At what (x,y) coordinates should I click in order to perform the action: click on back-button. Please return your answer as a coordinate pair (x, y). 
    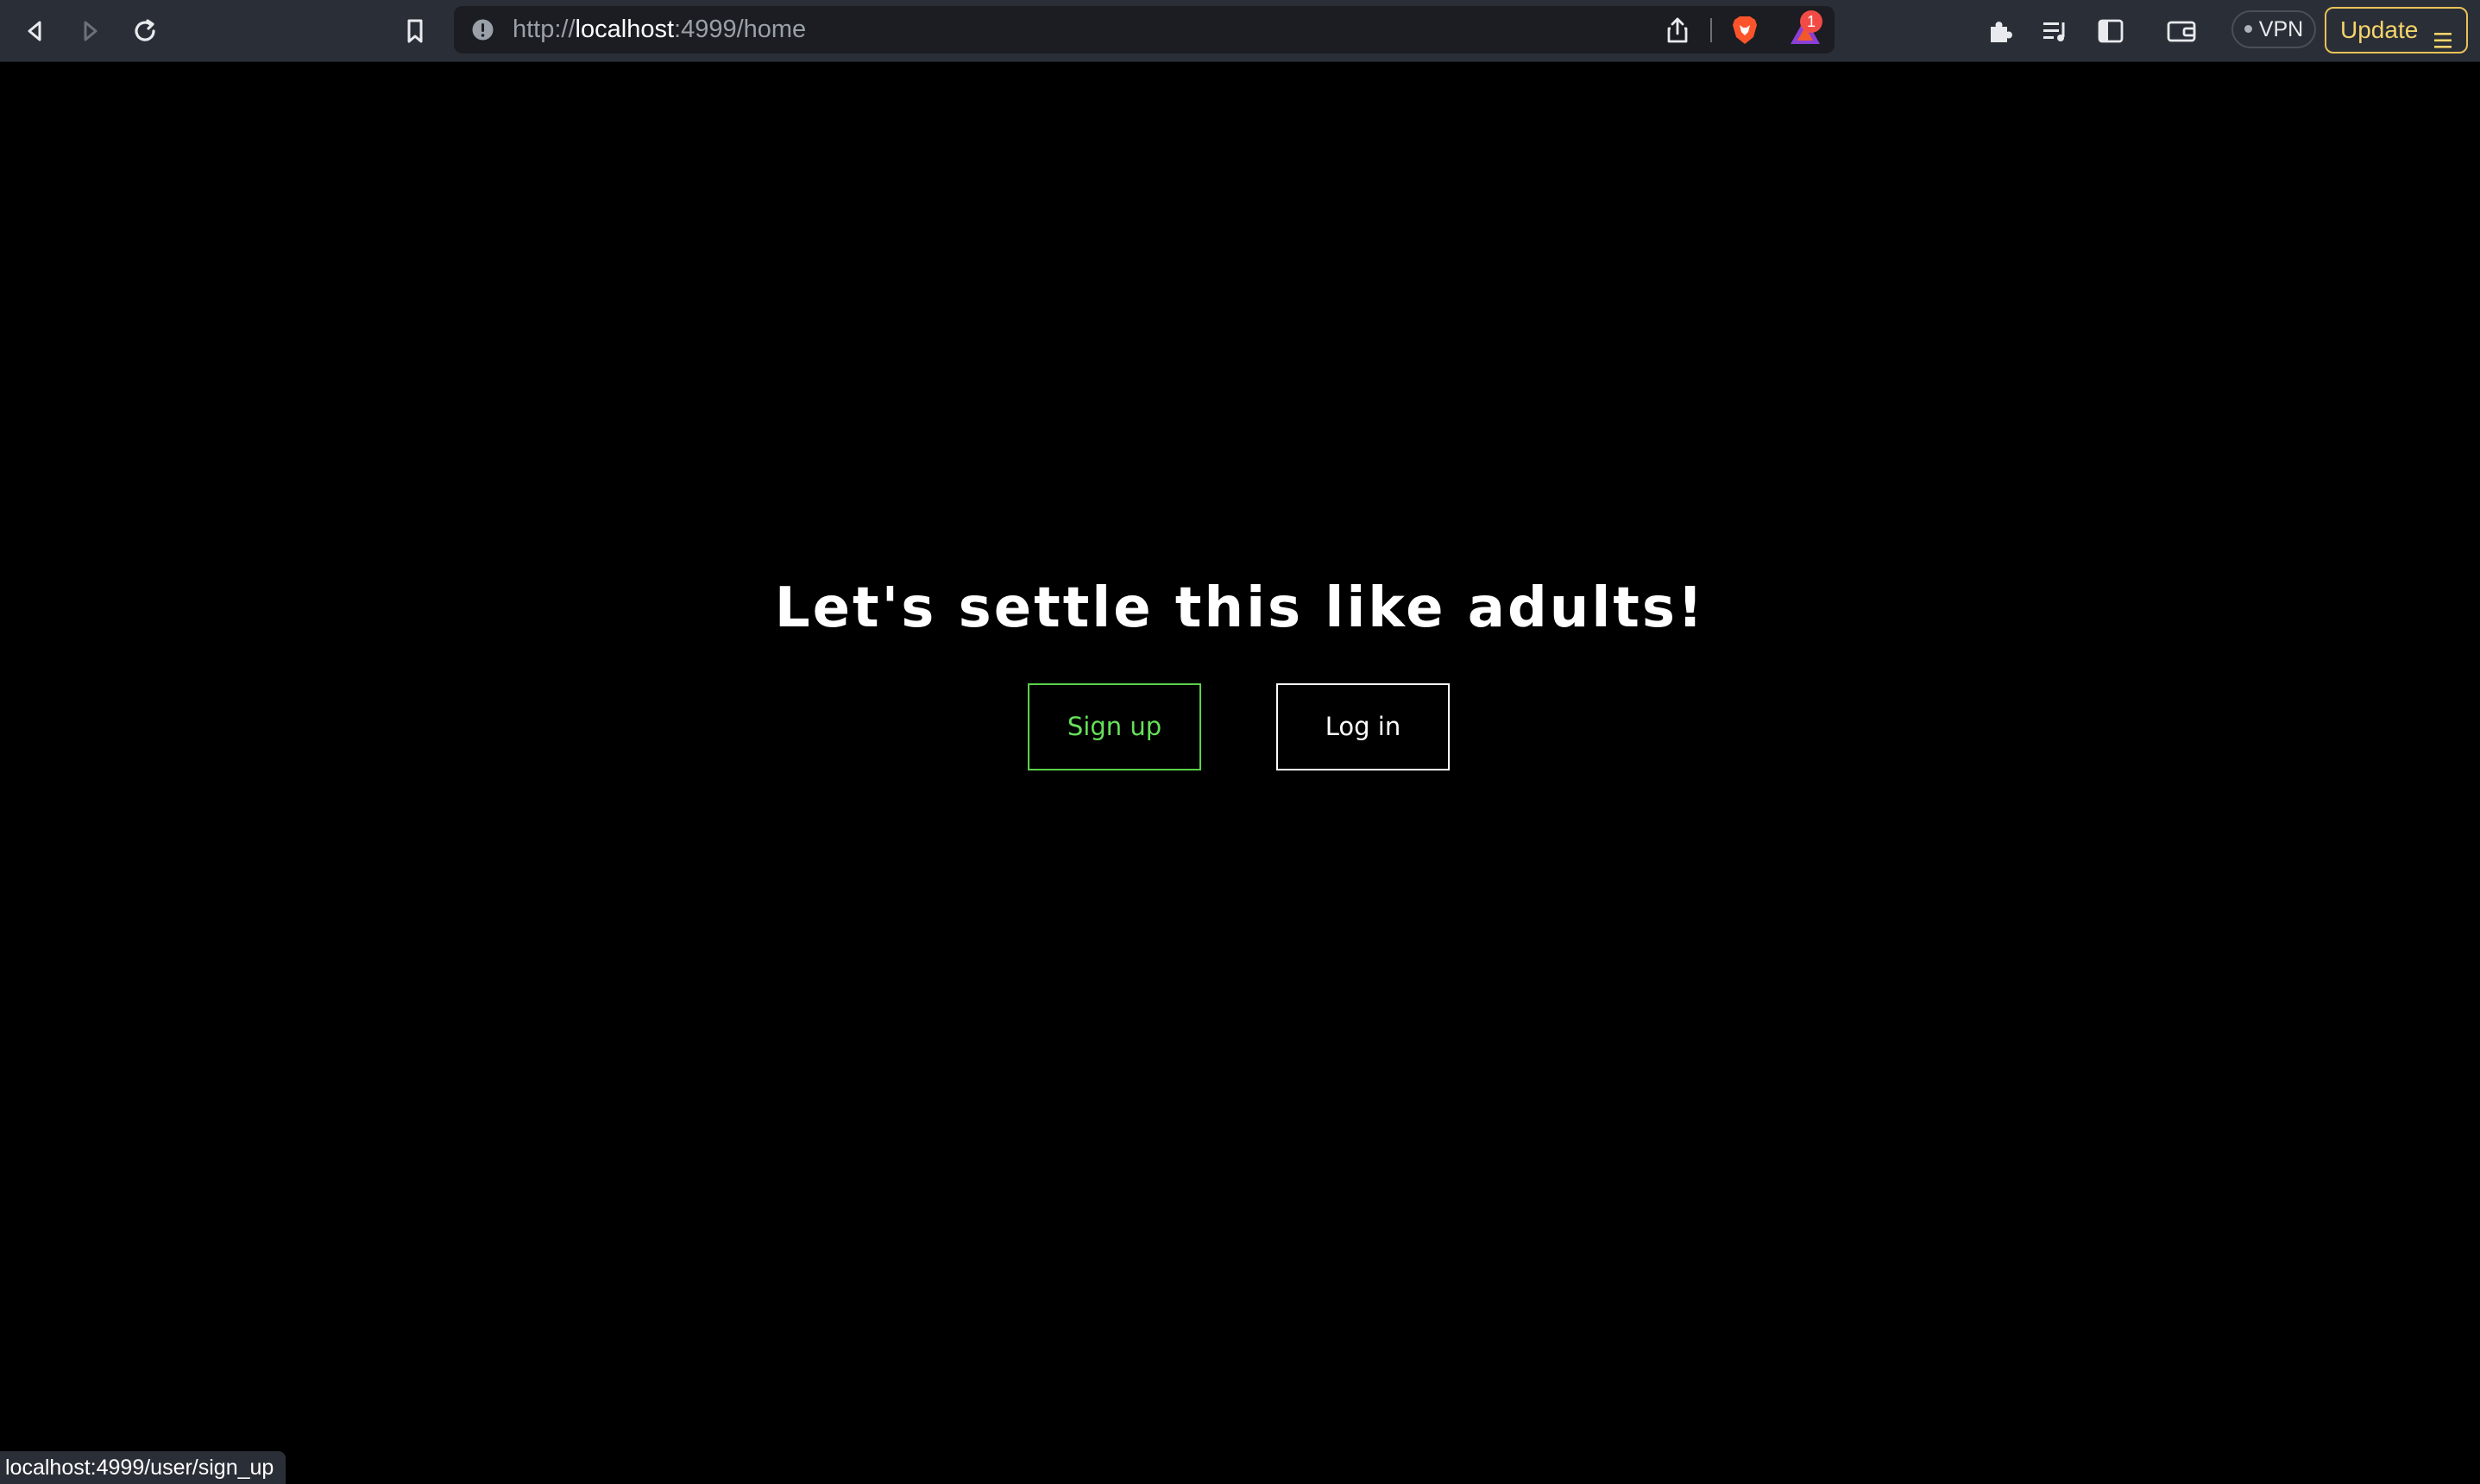
    Looking at the image, I should click on (35, 31).